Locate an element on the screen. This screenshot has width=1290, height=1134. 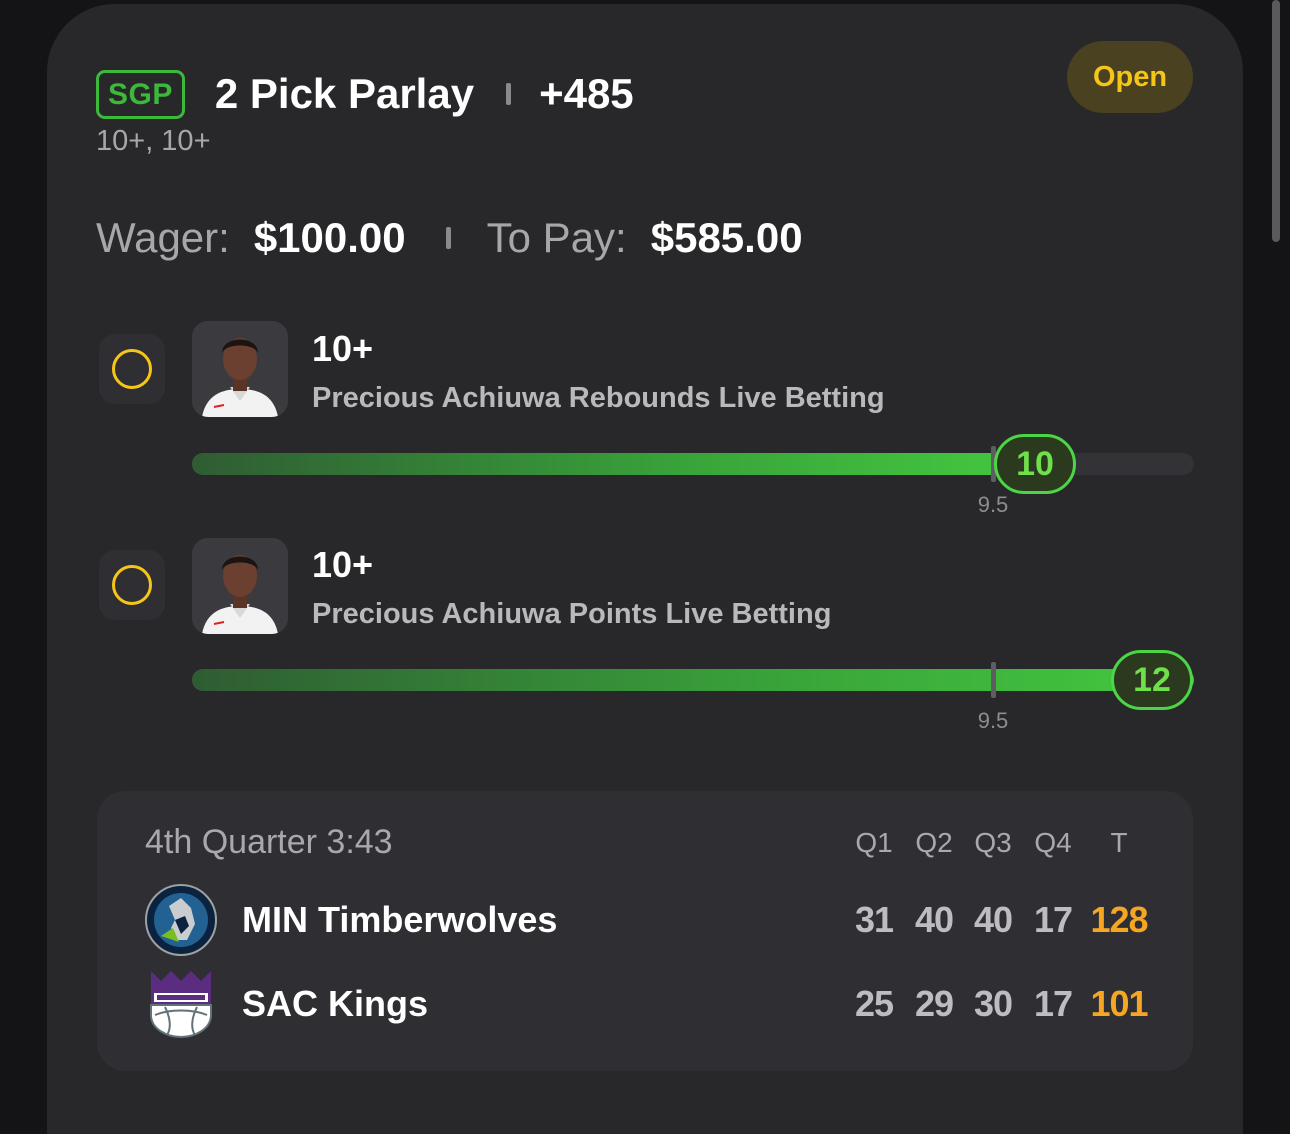
payout-value: $585.00 is located at coordinates (726, 237).